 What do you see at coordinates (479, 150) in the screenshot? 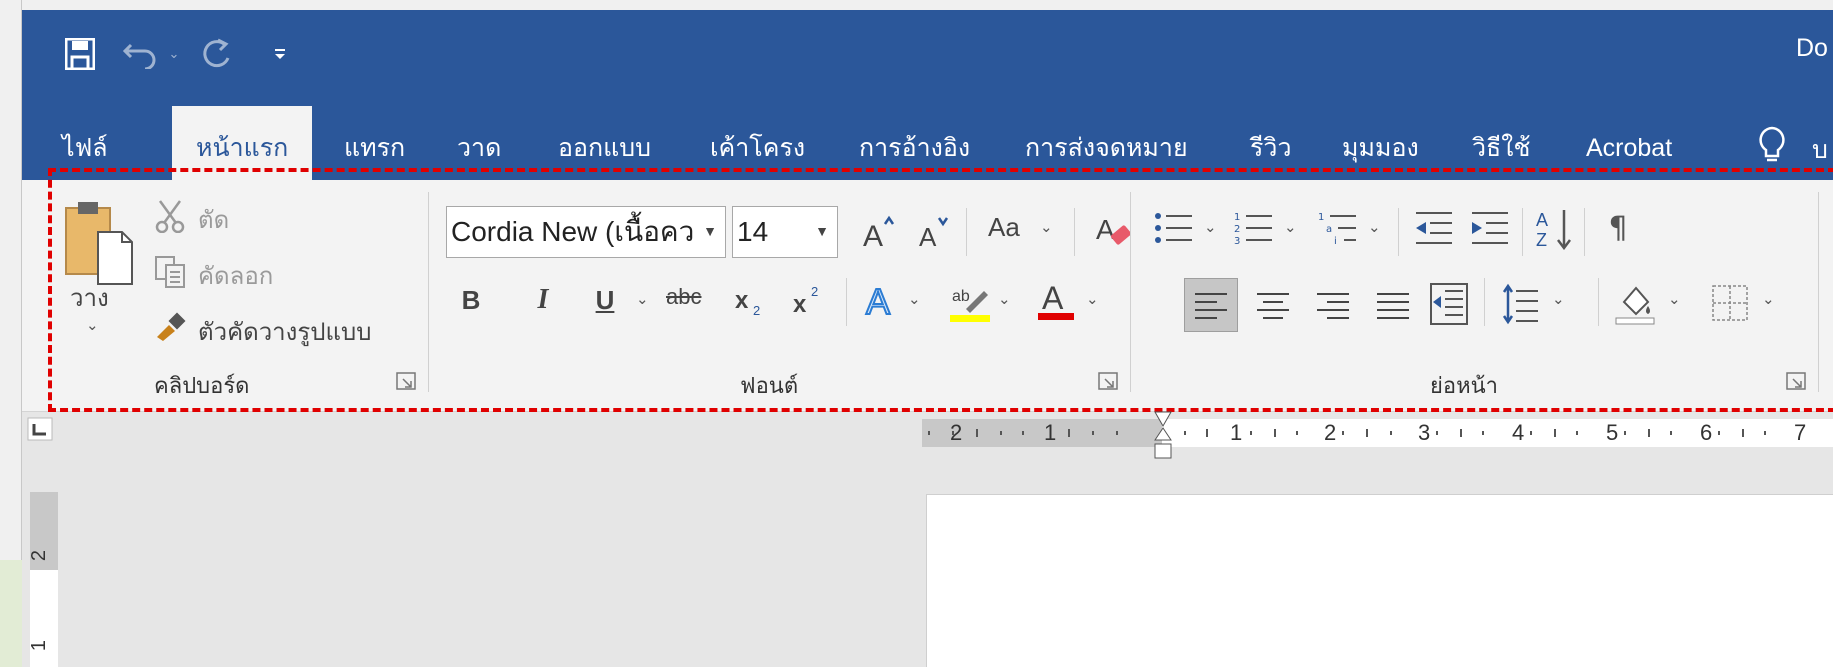
I see `tab-draw: วาด` at bounding box center [479, 150].